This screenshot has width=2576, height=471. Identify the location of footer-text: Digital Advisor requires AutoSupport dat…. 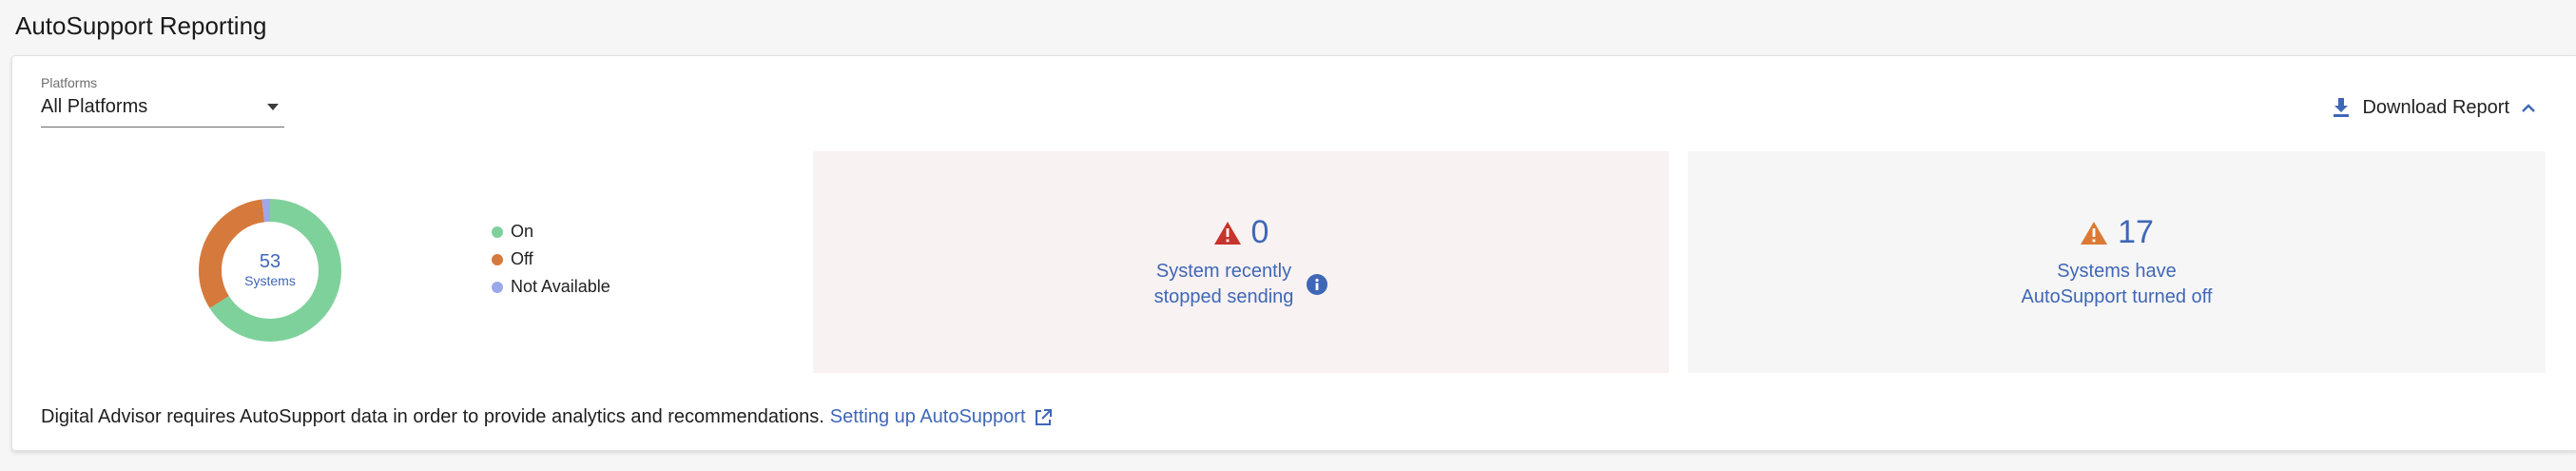
(432, 416).